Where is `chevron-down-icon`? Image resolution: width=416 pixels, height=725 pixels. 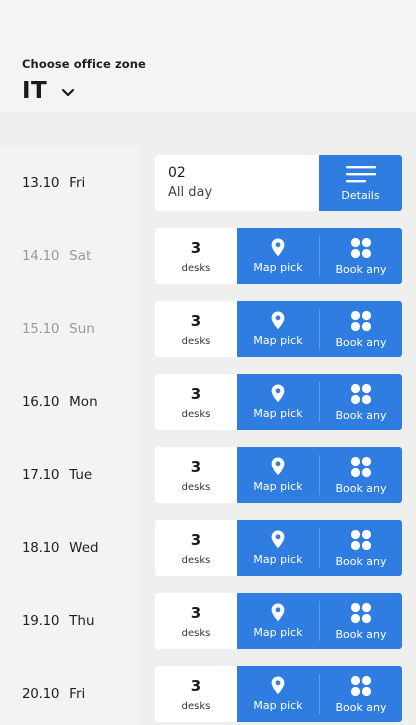
chevron-down-icon is located at coordinates (68, 92).